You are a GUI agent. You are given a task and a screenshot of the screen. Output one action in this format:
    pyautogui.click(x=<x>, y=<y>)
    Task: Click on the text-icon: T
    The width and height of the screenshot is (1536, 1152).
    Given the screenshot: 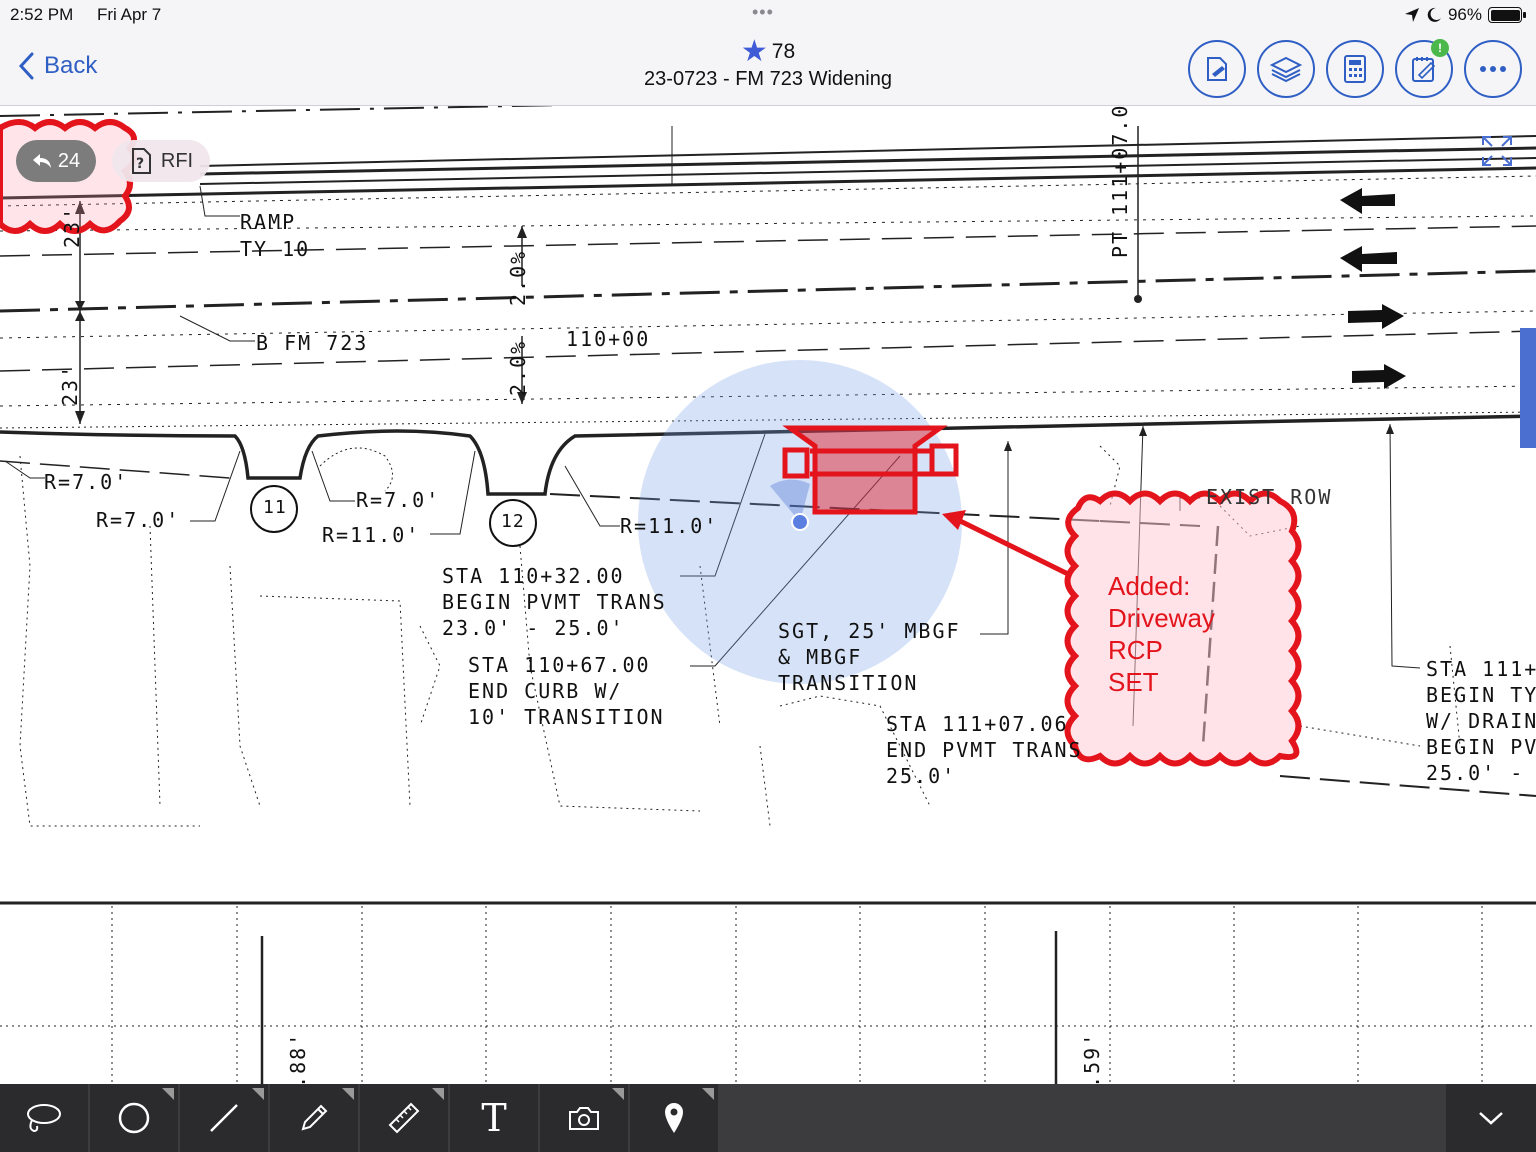 What is the action you would take?
    pyautogui.click(x=494, y=1118)
    